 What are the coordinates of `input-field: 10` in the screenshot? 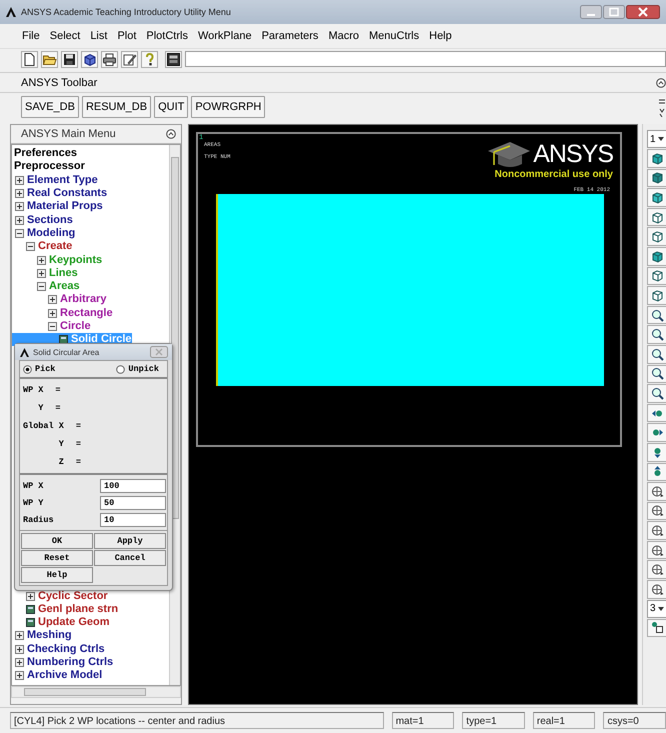 It's located at (133, 519).